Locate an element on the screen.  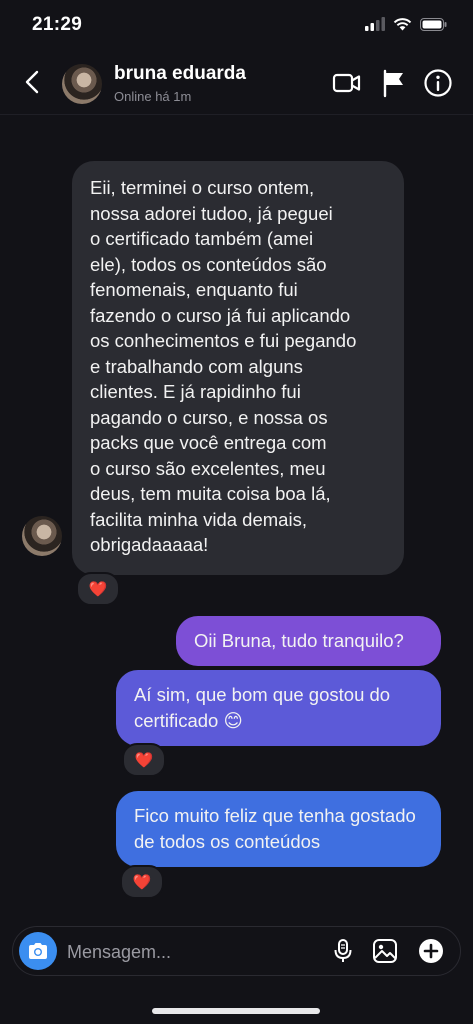
status-time: 21:29 is located at coordinates (57, 24).